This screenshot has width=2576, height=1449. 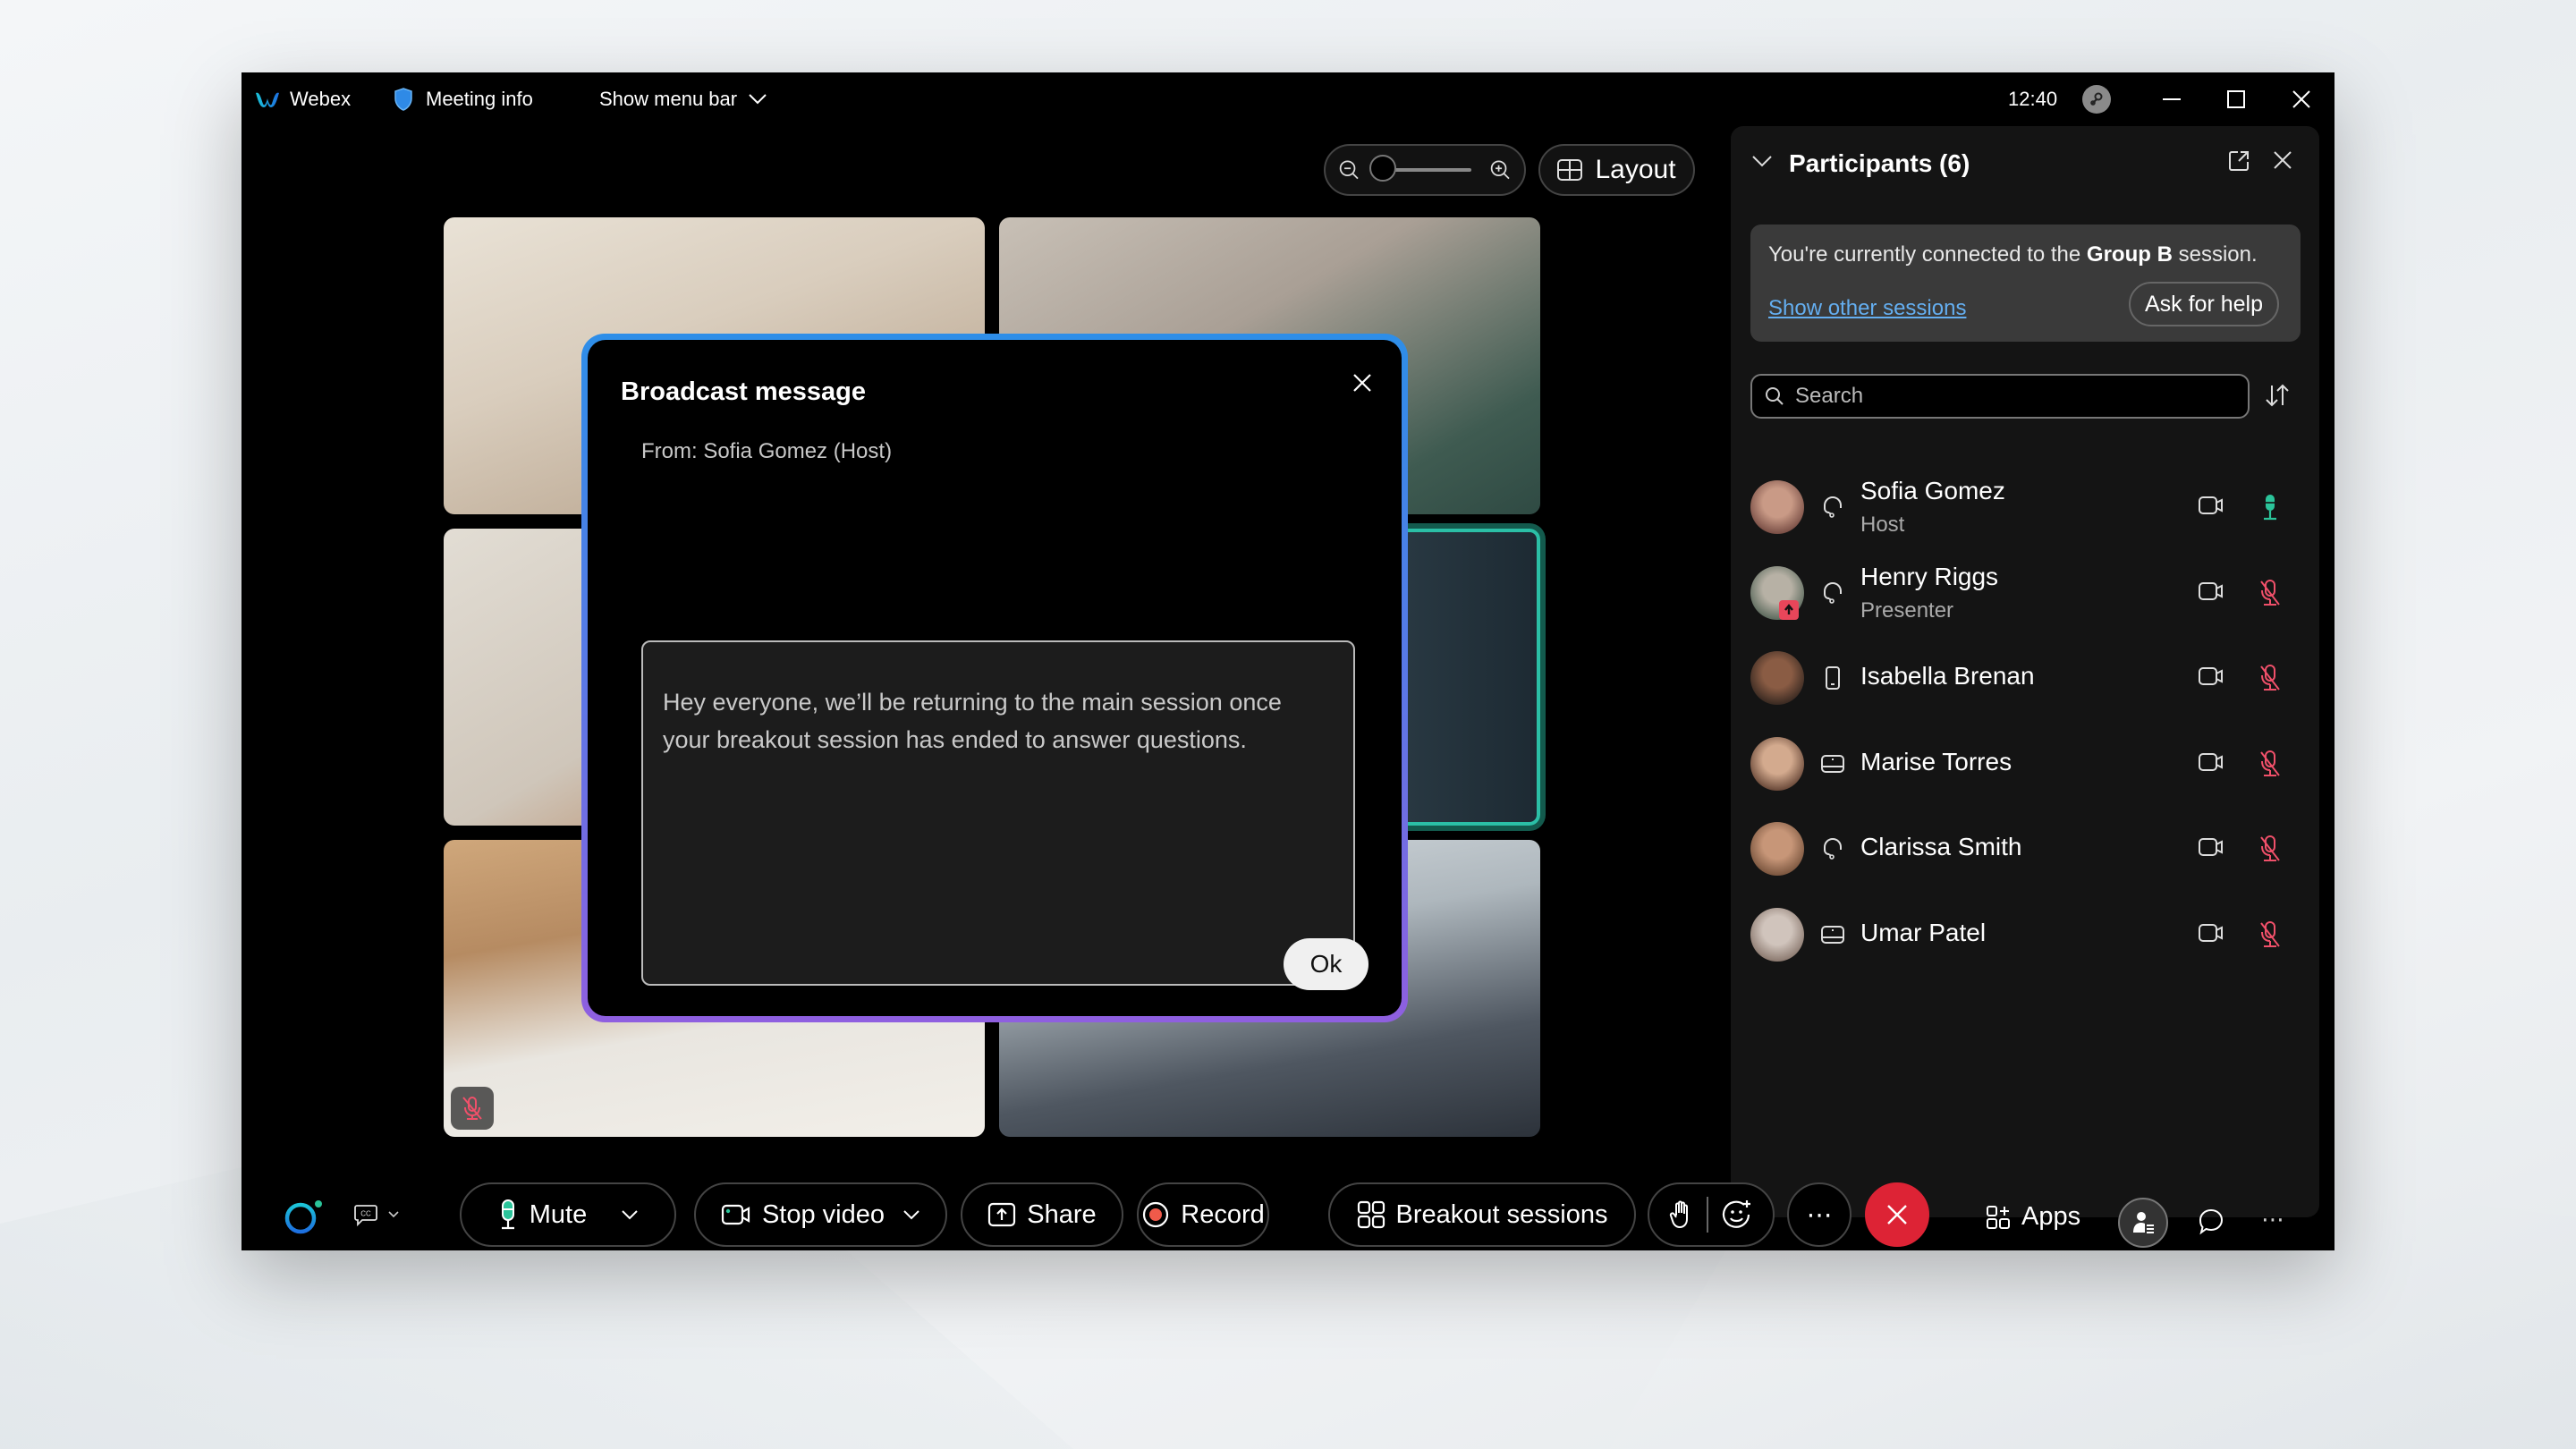 What do you see at coordinates (1819, 1214) in the screenshot?
I see `more-options-button: ⋯` at bounding box center [1819, 1214].